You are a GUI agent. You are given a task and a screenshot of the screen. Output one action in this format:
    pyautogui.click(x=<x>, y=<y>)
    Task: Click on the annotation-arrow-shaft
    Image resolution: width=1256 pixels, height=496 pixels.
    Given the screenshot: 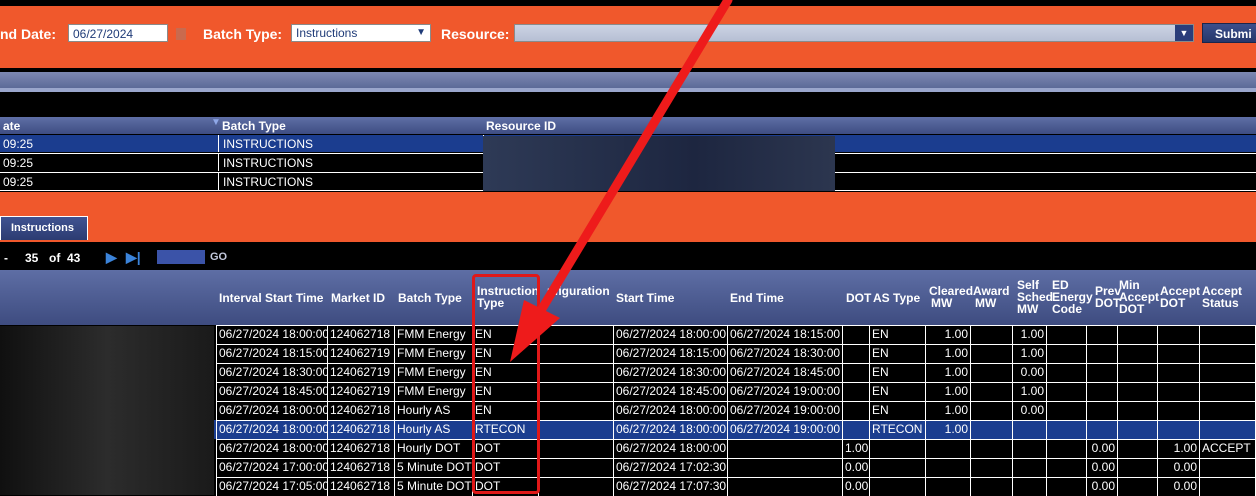 What is the action you would take?
    pyautogui.click(x=628, y=168)
    